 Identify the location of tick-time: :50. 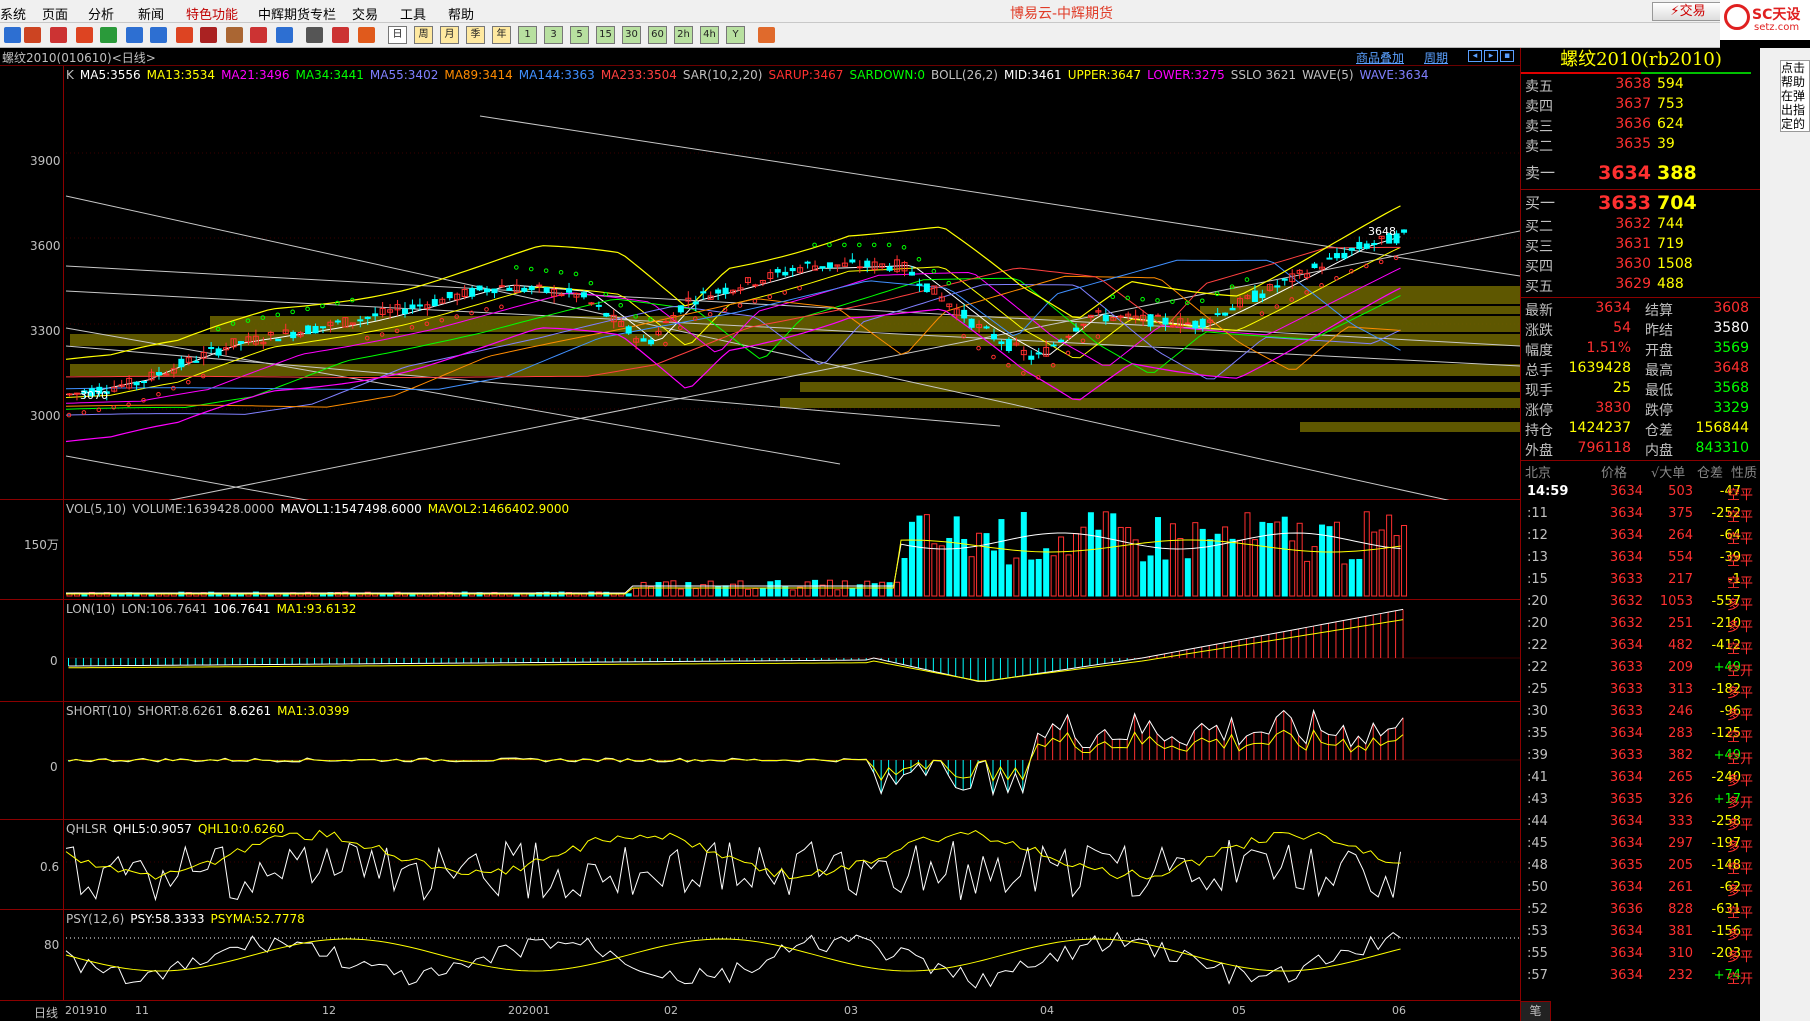
(1537, 887).